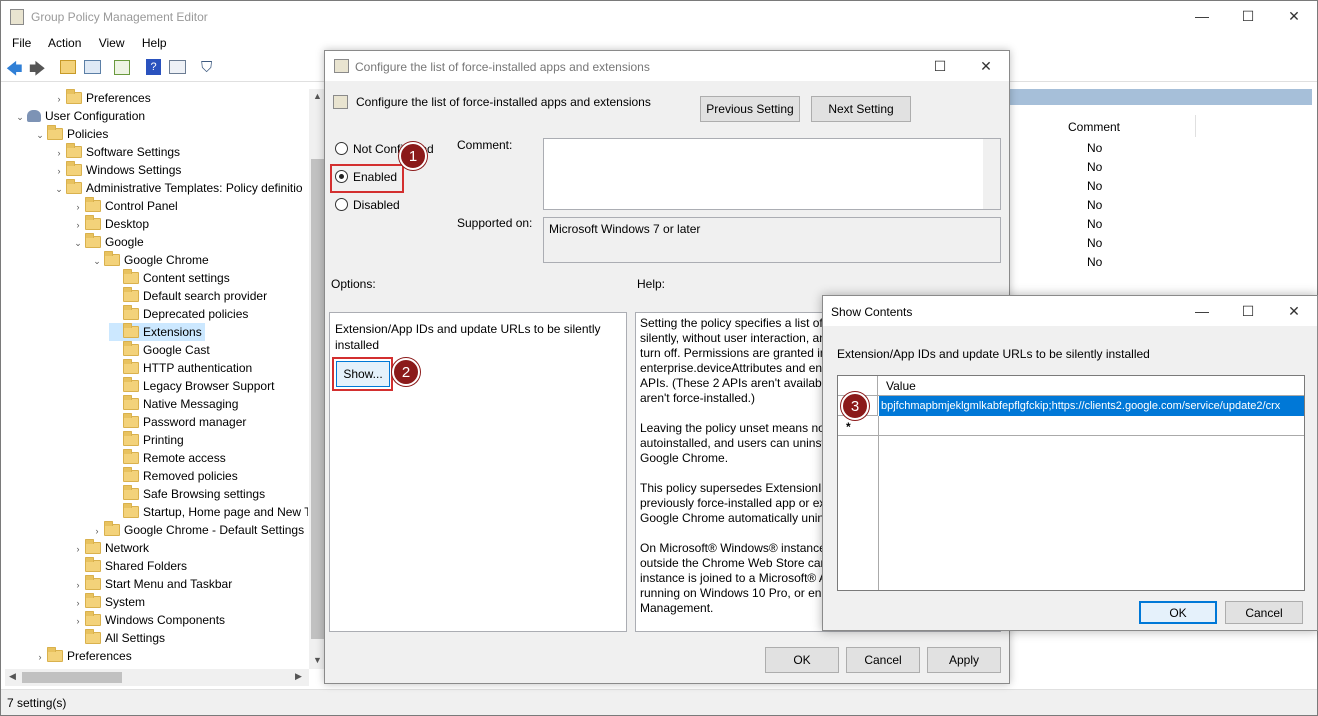 The image size is (1318, 716). I want to click on tree-item: ⌄ Policies, so click(70, 134).